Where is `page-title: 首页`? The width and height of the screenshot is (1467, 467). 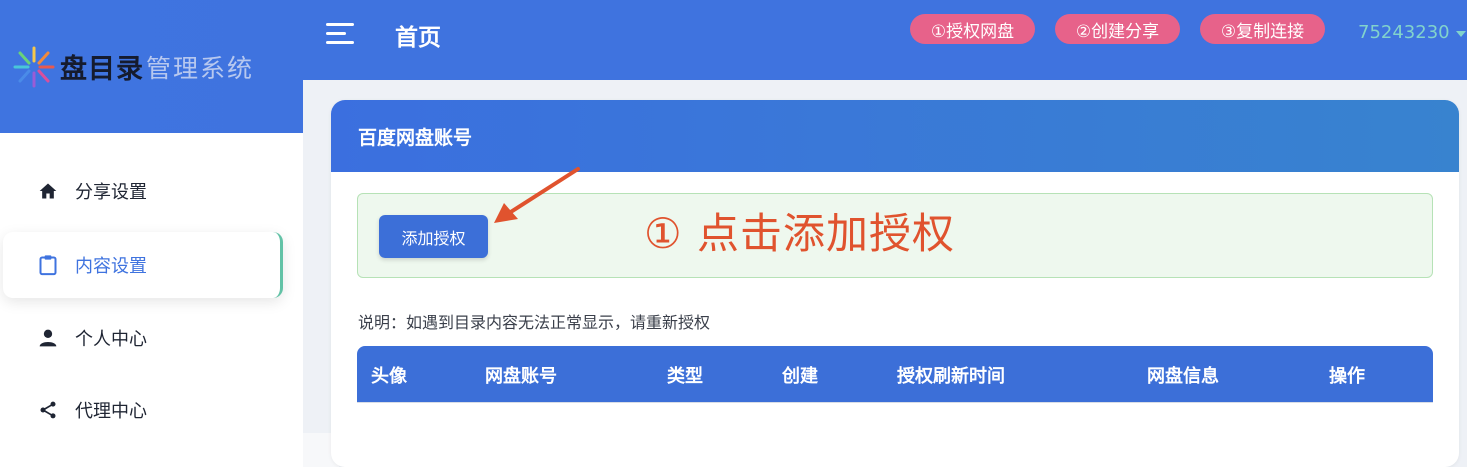
page-title: 首页 is located at coordinates (418, 38).